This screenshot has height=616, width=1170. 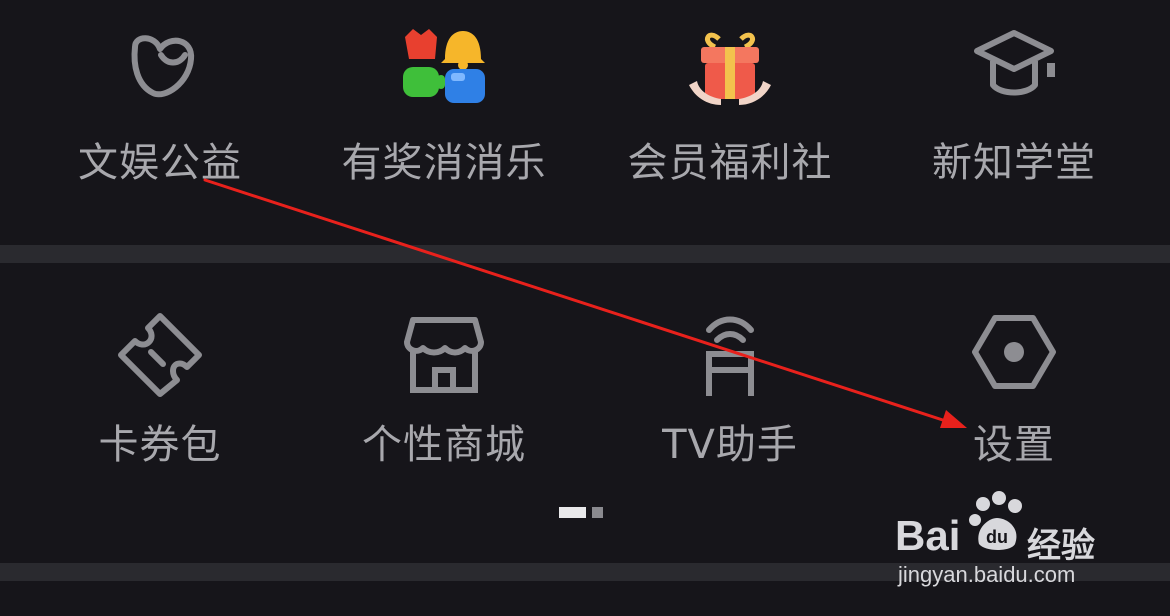 What do you see at coordinates (730, 122) in the screenshot?
I see `tile-huiyuan-fulishe: 会员福利社` at bounding box center [730, 122].